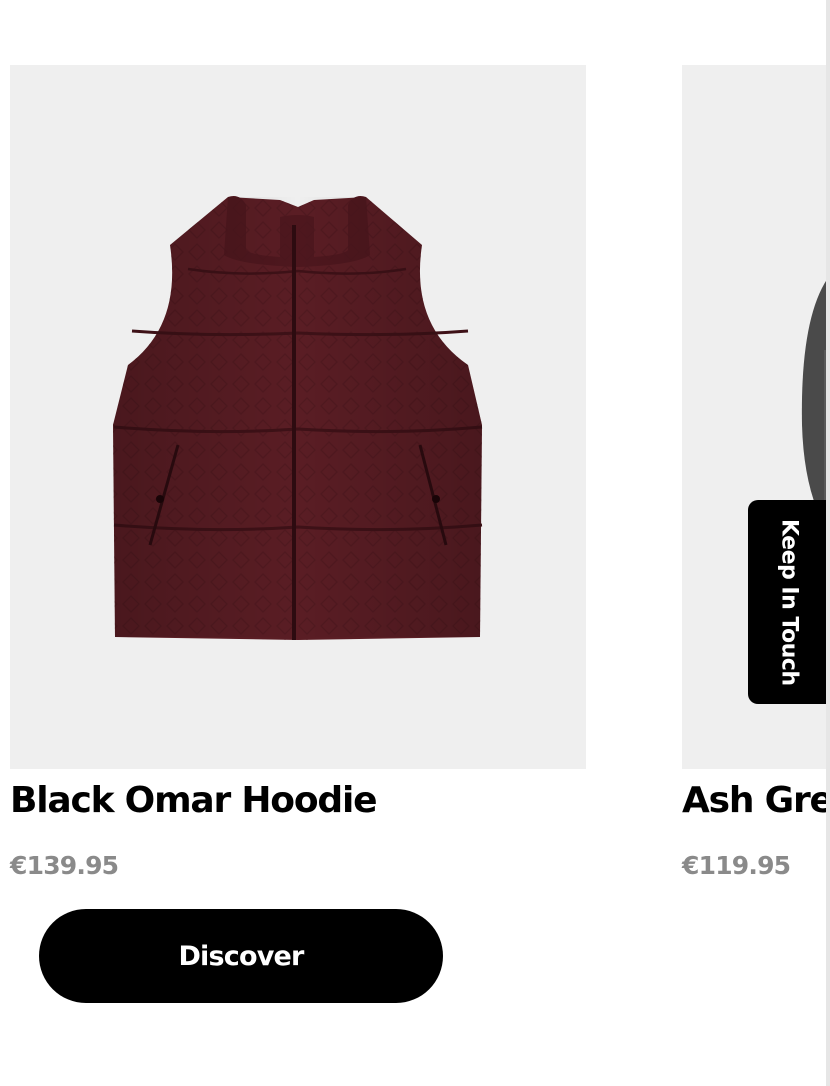 The image size is (830, 1086). I want to click on product-name: Ash Grey, so click(756, 801).